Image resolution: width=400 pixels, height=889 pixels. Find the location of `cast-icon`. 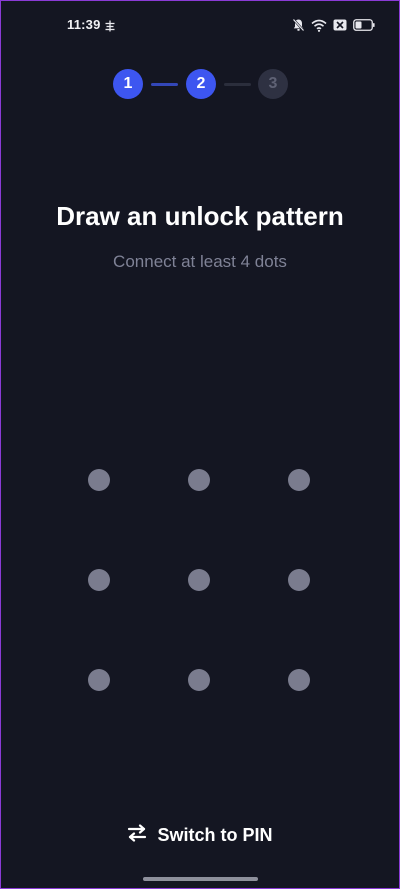

cast-icon is located at coordinates (110, 25).